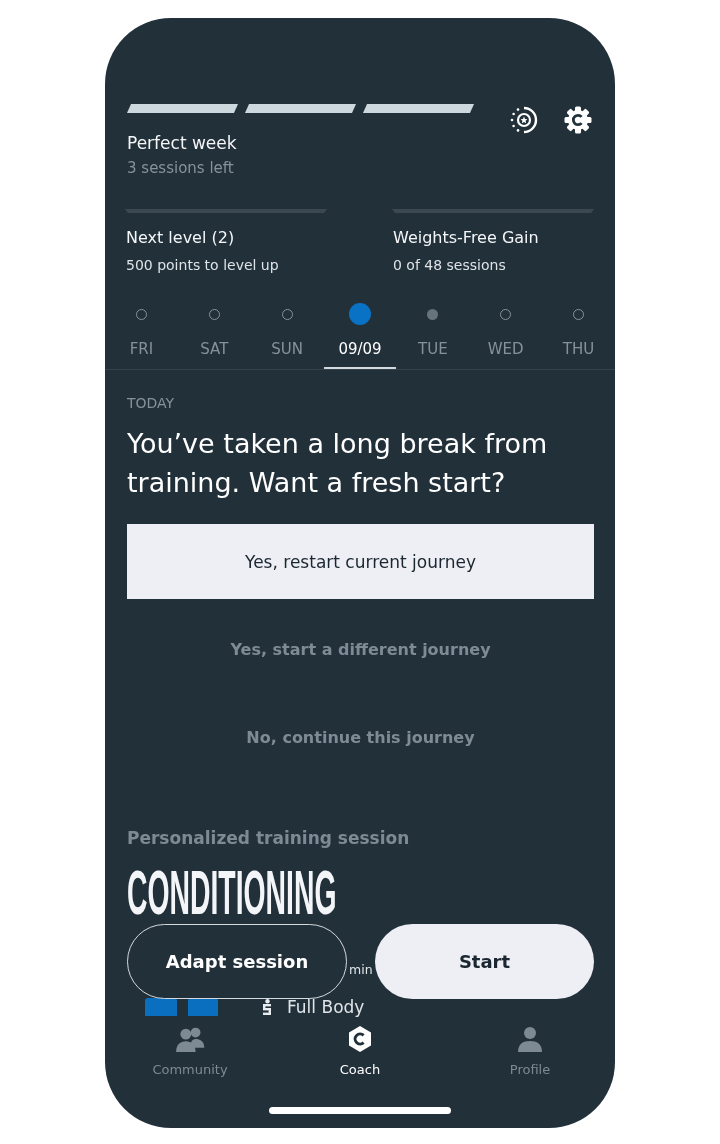  Describe the element at coordinates (180, 168) in the screenshot. I see `goal-subtitle: 3 sessions left` at that location.